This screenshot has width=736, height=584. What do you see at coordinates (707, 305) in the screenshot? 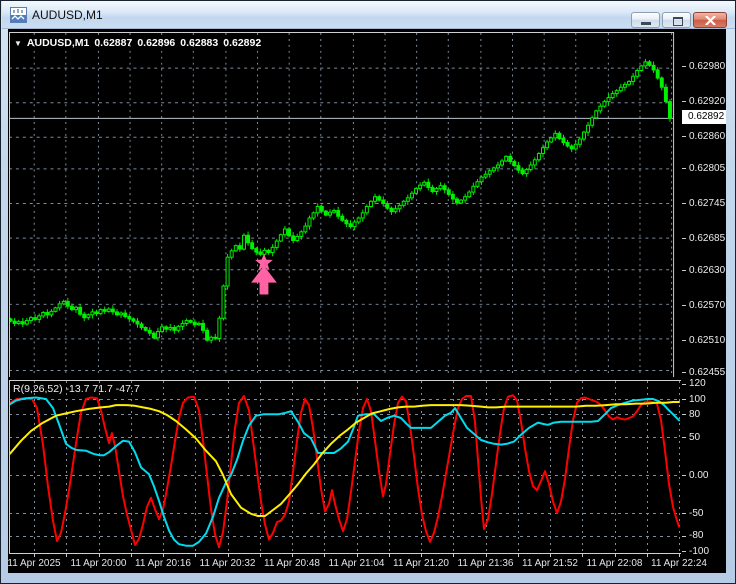
I see `price-axis-label: 0.62570` at bounding box center [707, 305].